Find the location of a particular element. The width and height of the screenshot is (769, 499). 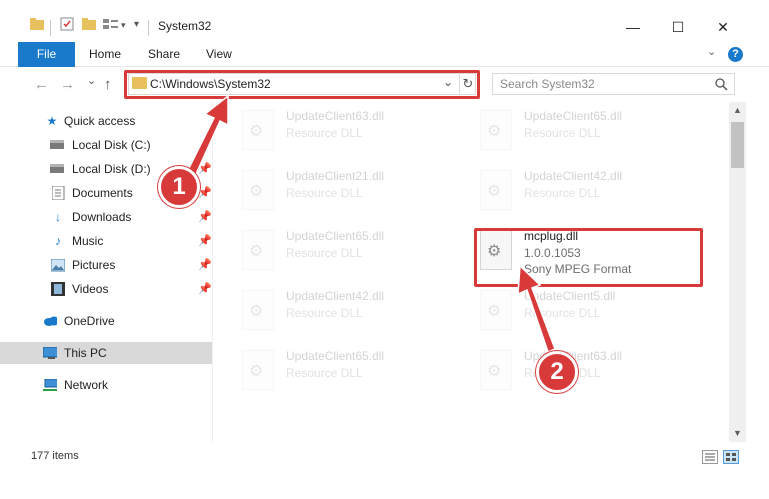

scroll-up-arrow-icon: ▲ is located at coordinates (737, 110).